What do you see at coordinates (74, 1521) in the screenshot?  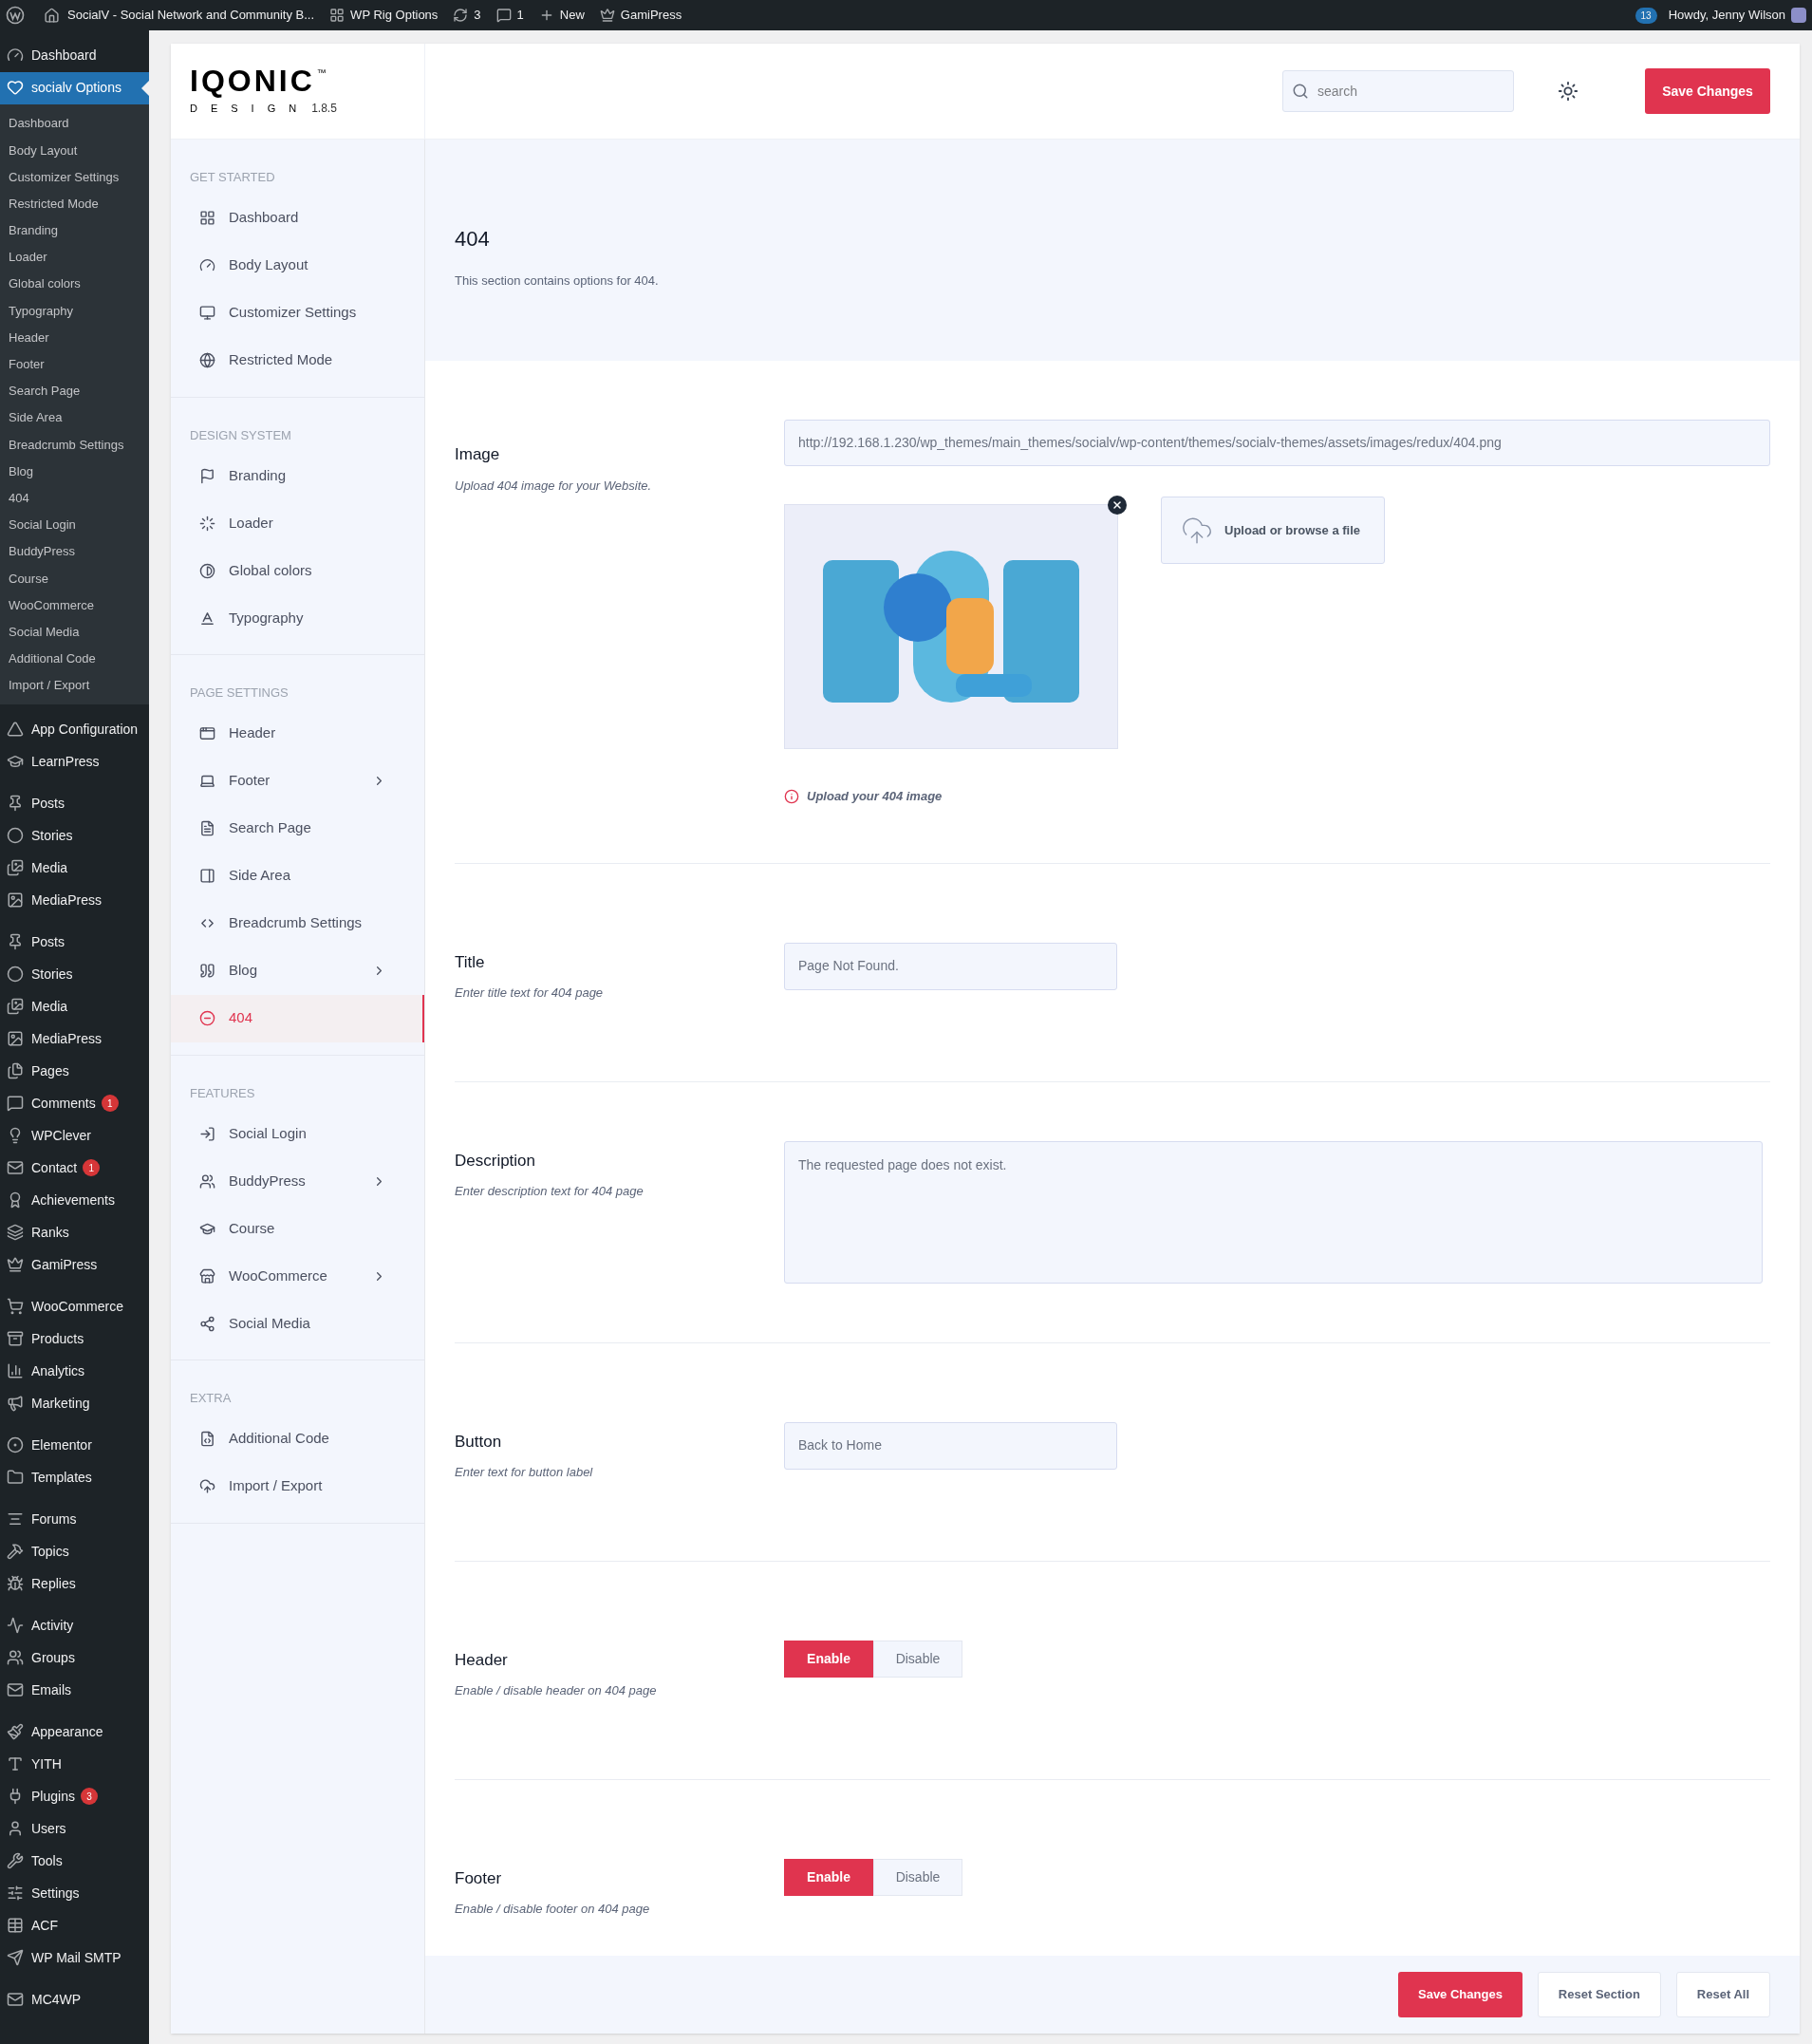 I see `admin-menu-item: Forums` at bounding box center [74, 1521].